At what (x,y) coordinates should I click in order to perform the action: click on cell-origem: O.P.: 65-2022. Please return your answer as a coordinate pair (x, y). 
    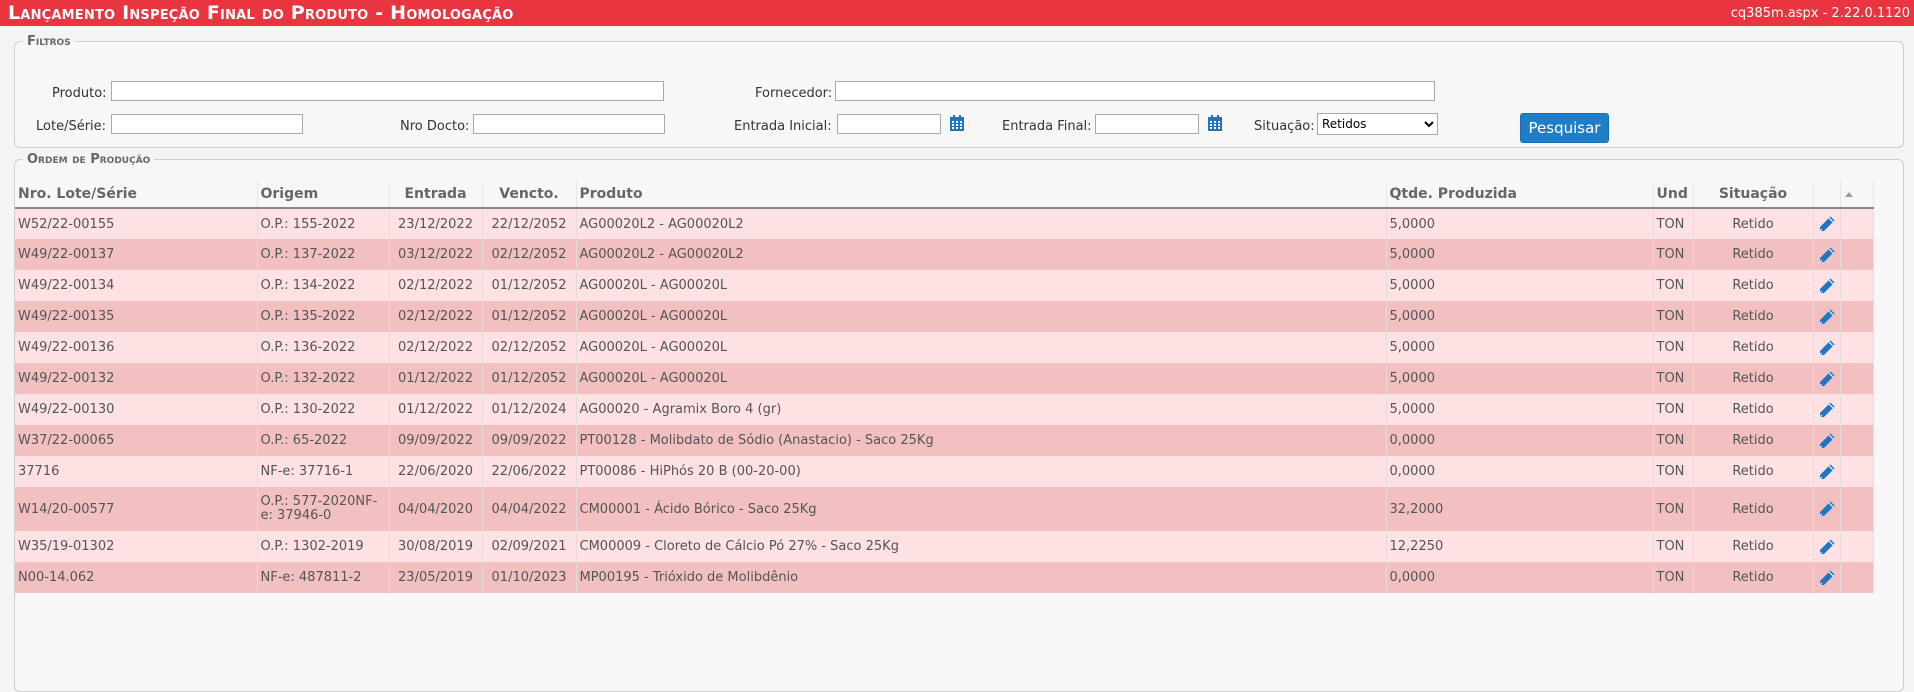
    Looking at the image, I should click on (323, 440).